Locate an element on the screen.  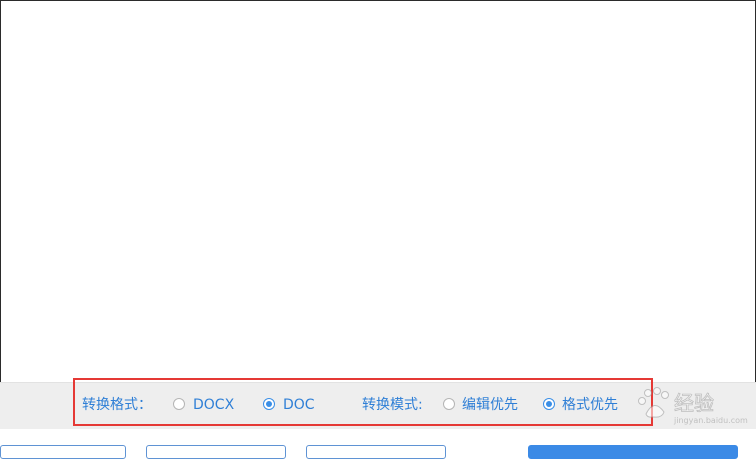
radio-format-priority-label: 格式优先 is located at coordinates (590, 405).